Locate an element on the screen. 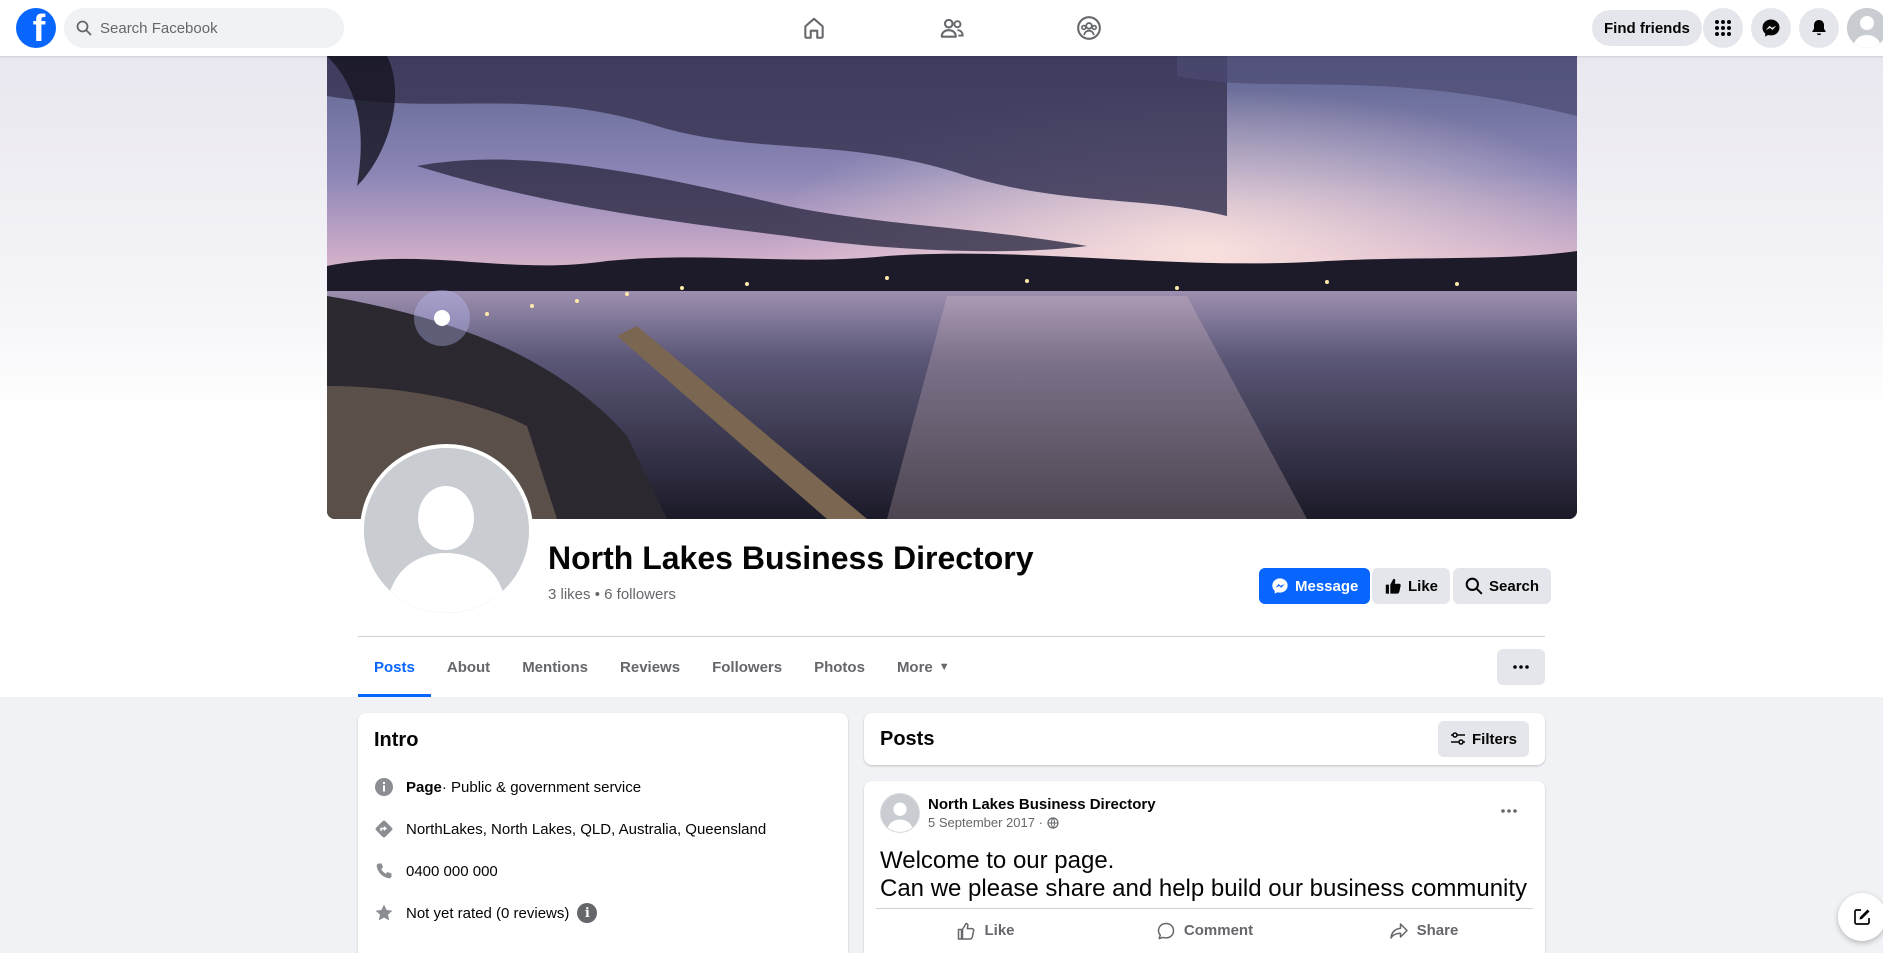 This screenshot has width=1883, height=953. message-button: Message is located at coordinates (1315, 586).